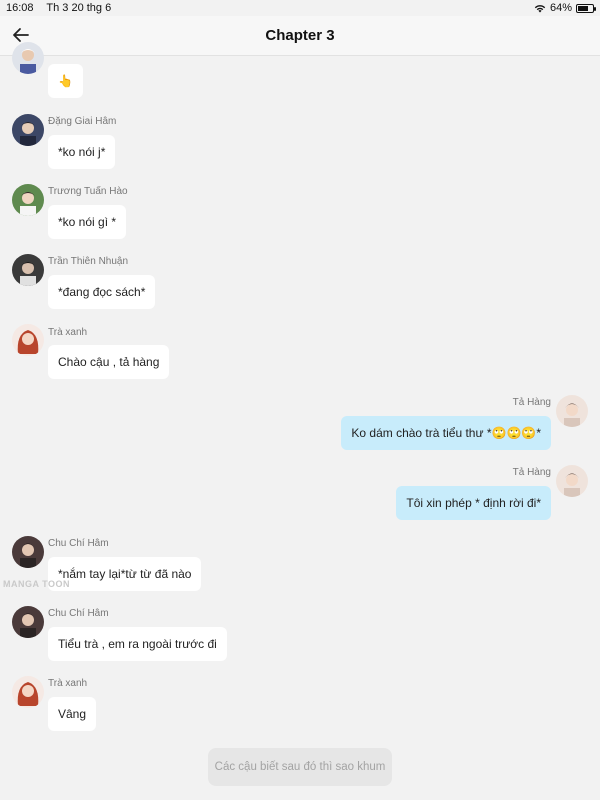  I want to click on sender-name: Đặng Giai Hâm, so click(82, 121).